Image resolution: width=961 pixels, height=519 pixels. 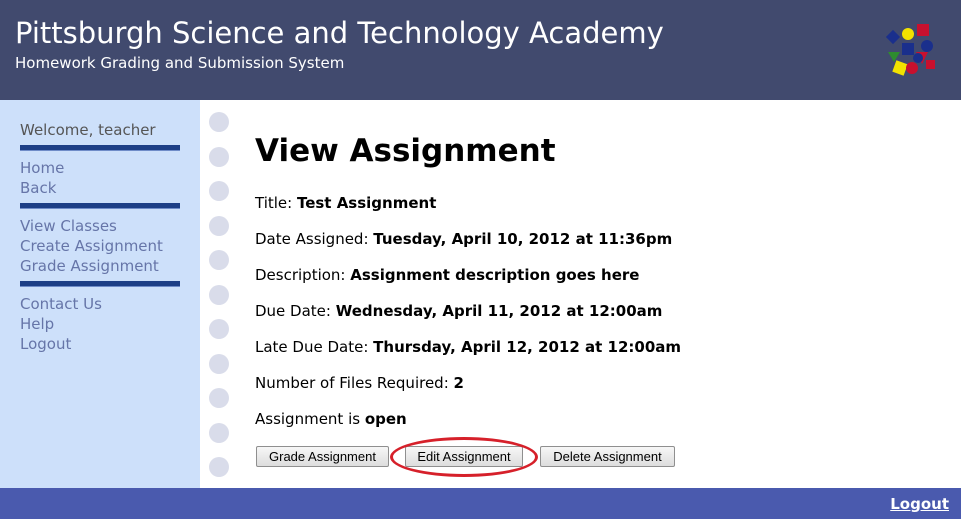 I want to click on field-value: Thursday, April 12, 2012 at 12:00am, so click(x=527, y=347).